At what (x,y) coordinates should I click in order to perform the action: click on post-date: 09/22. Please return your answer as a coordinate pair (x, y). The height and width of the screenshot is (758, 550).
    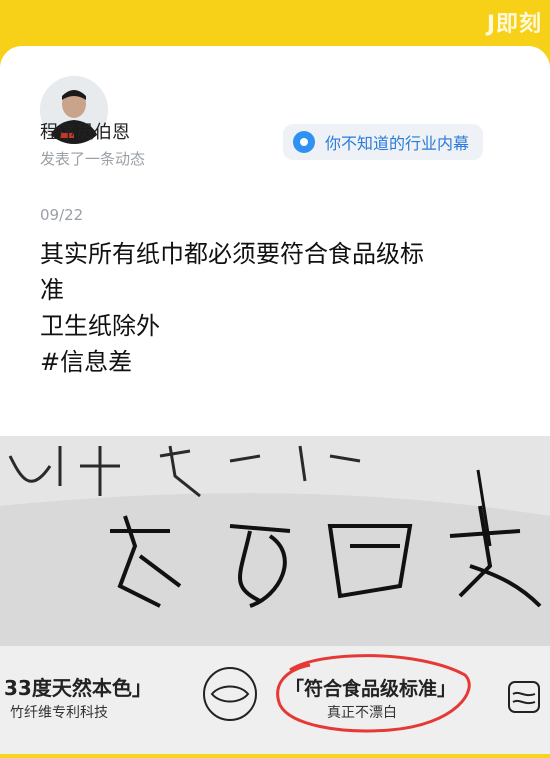
    Looking at the image, I should click on (62, 215).